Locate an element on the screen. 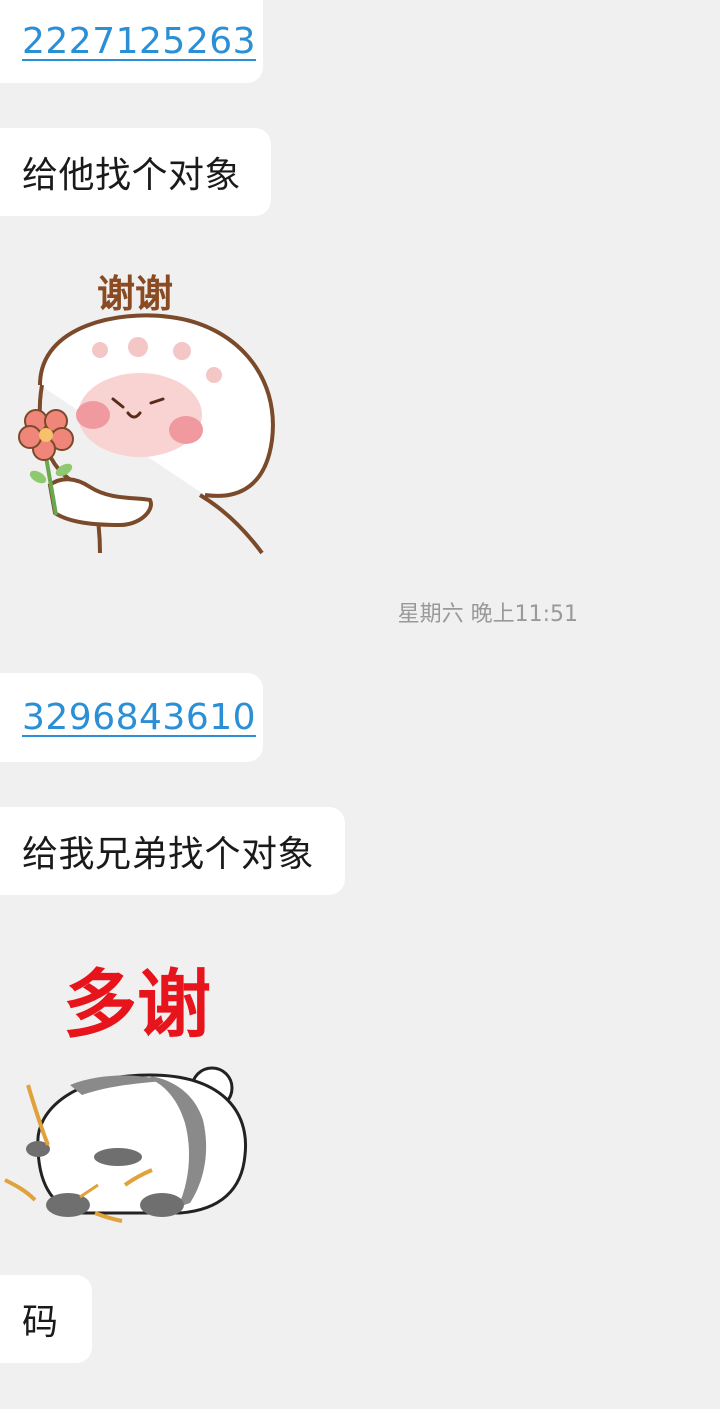 This screenshot has height=1409, width=720. message-text: 码 is located at coordinates (40, 1322).